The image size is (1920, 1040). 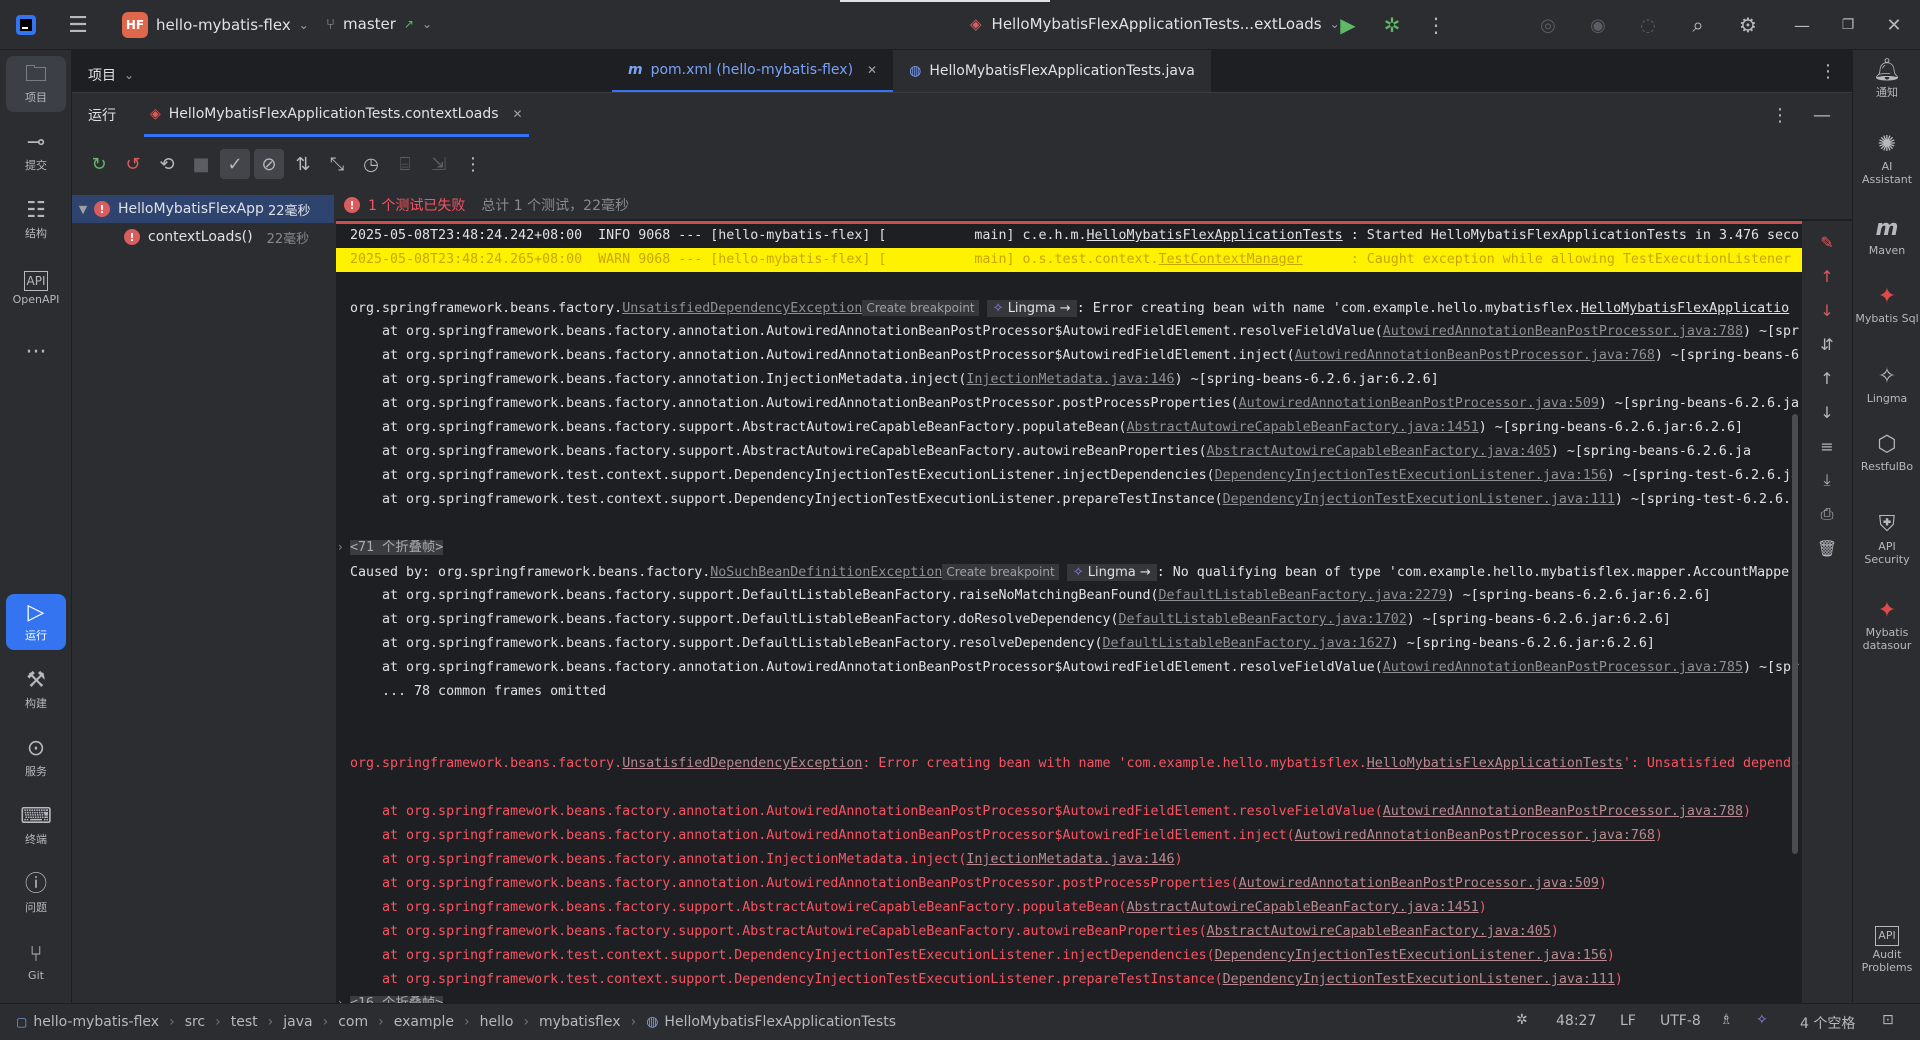 What do you see at coordinates (872, 70) in the screenshot?
I see `close-tab-icon: ✕` at bounding box center [872, 70].